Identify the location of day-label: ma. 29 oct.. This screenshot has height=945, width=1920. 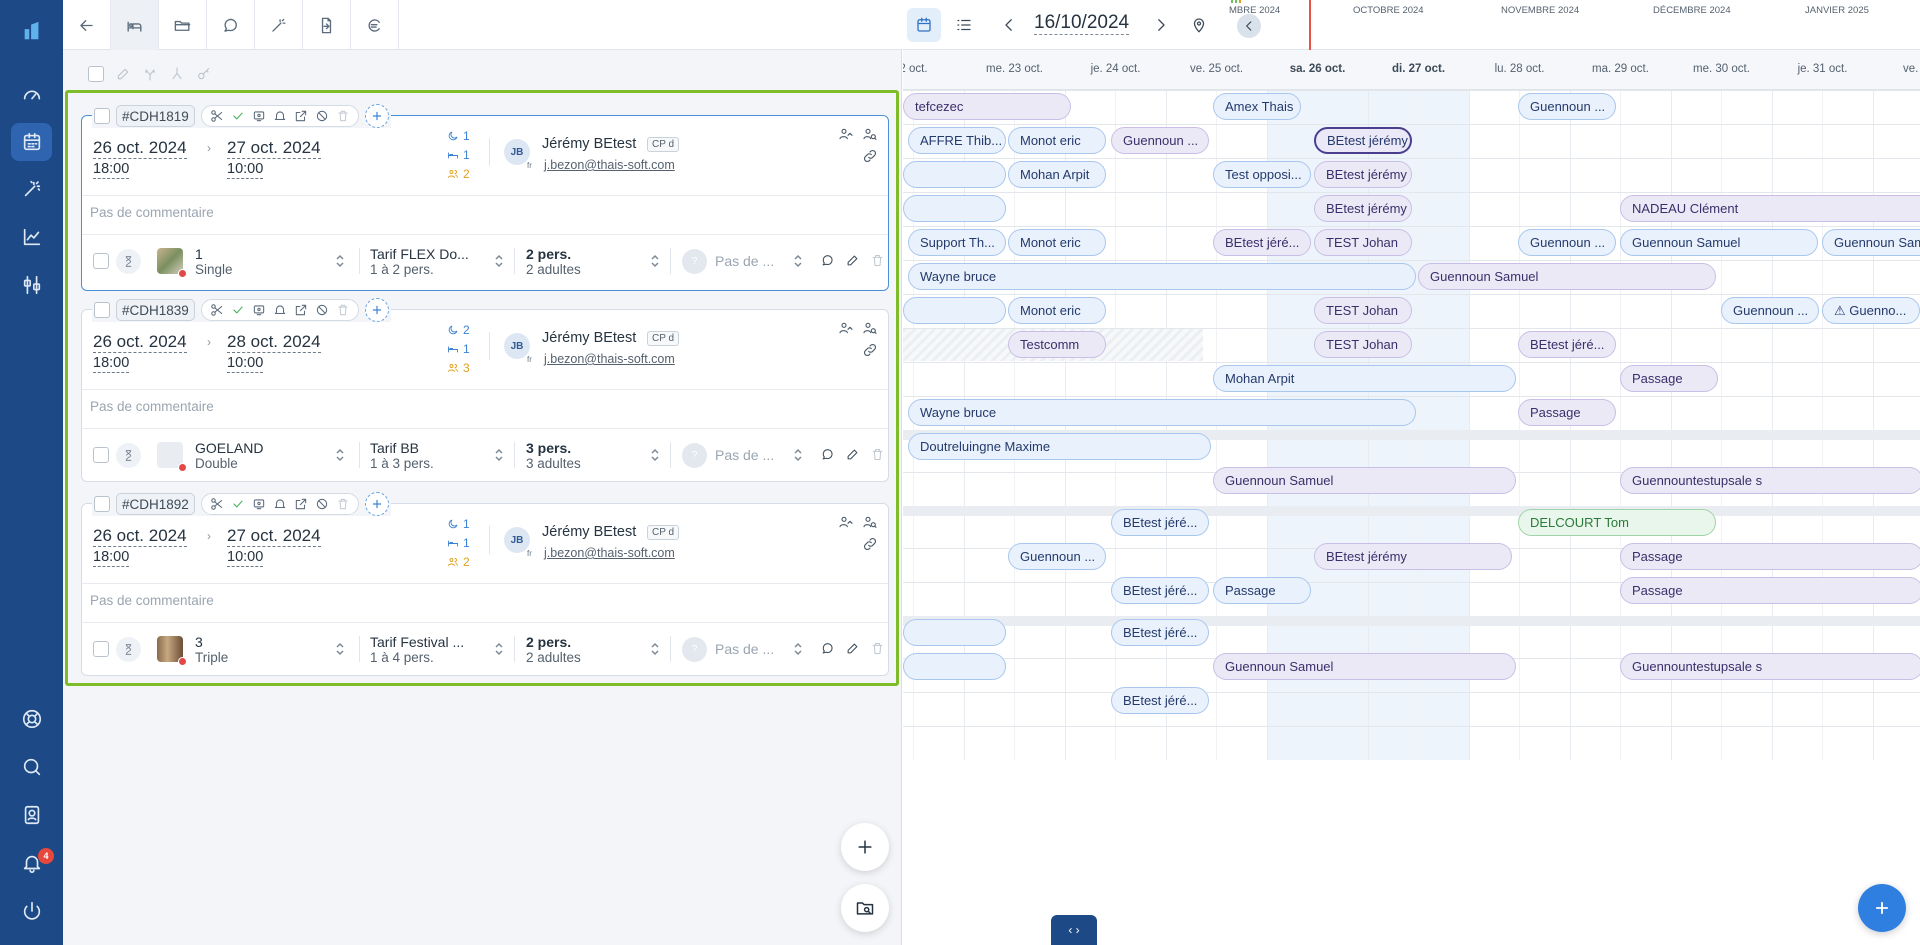
(1620, 69).